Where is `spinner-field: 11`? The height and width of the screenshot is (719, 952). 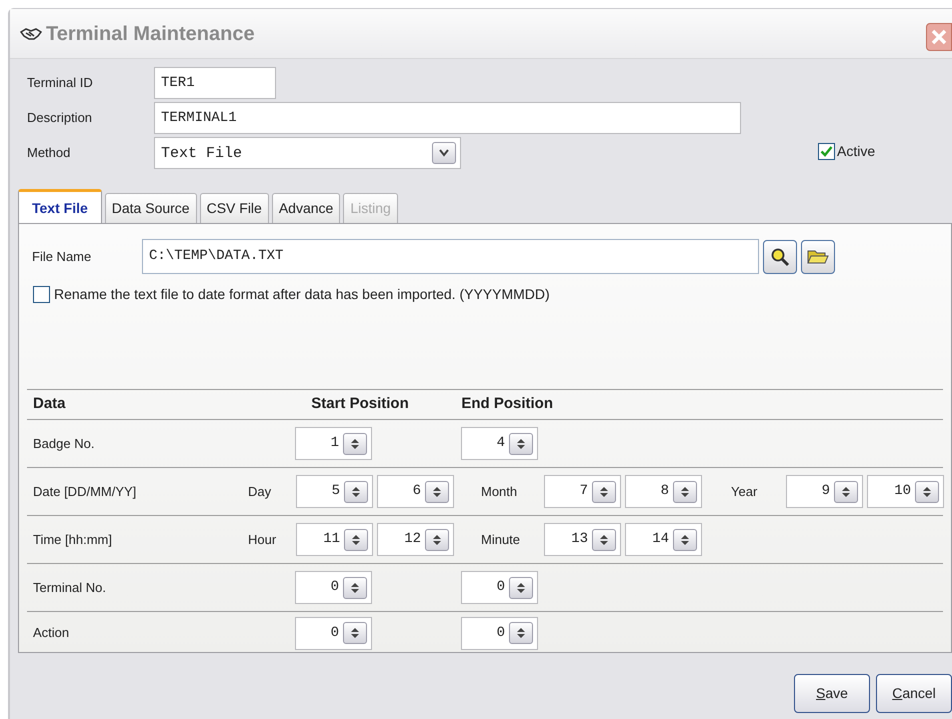
spinner-field: 11 is located at coordinates (334, 539).